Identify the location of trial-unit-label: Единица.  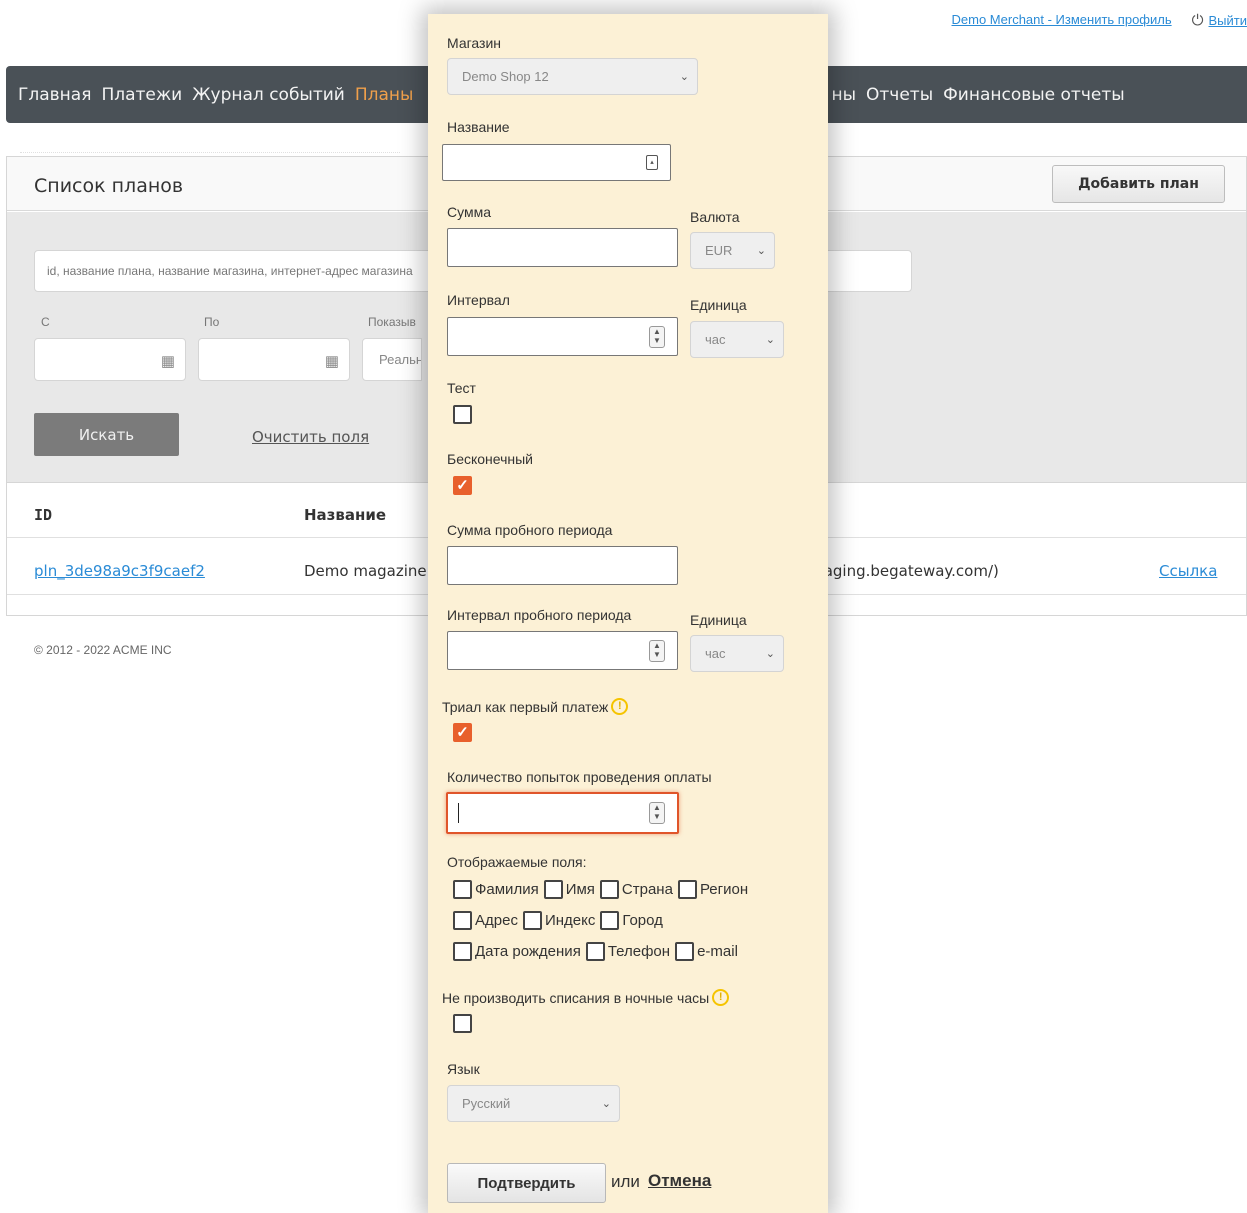
(718, 620).